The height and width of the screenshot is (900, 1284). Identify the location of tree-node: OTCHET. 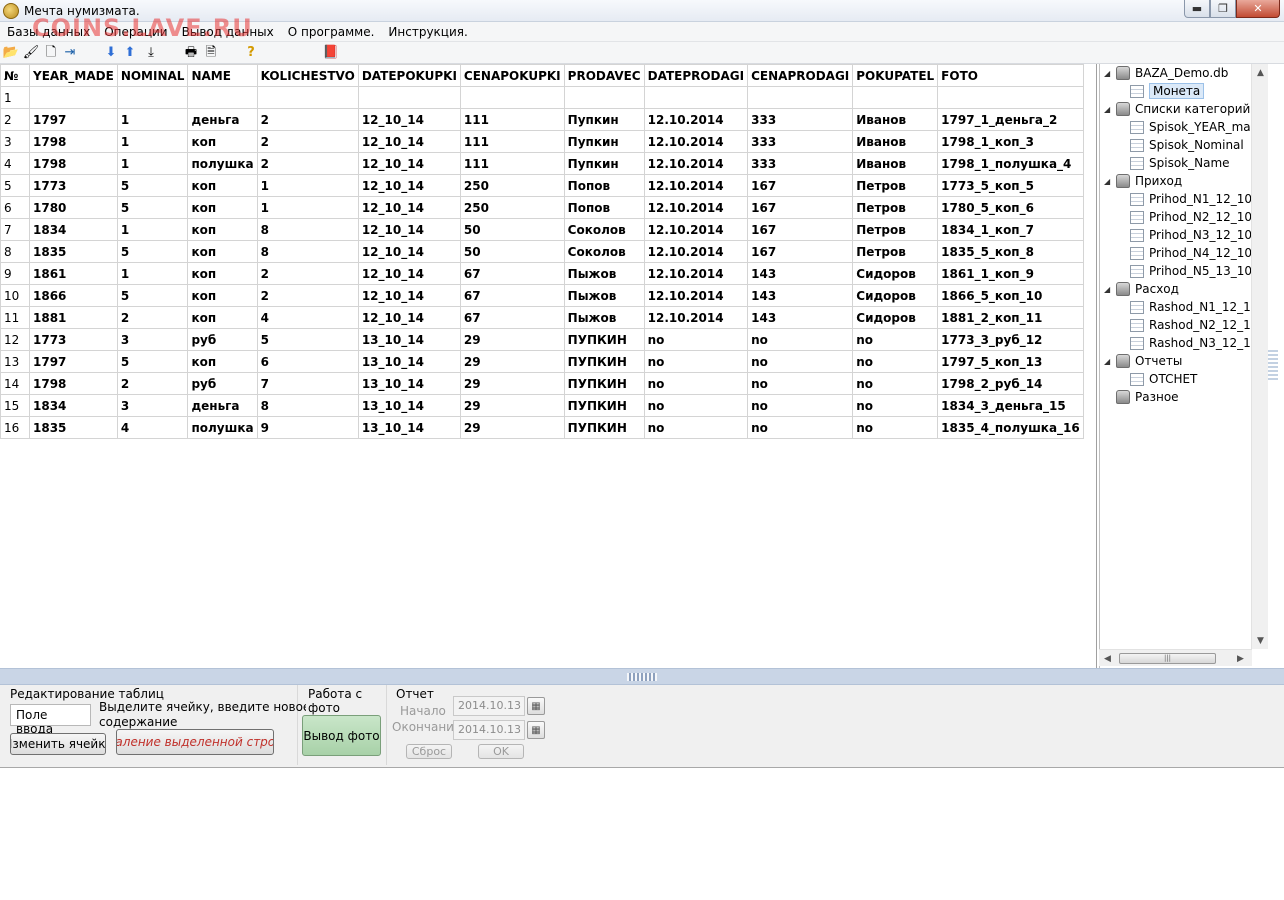
(1163, 379).